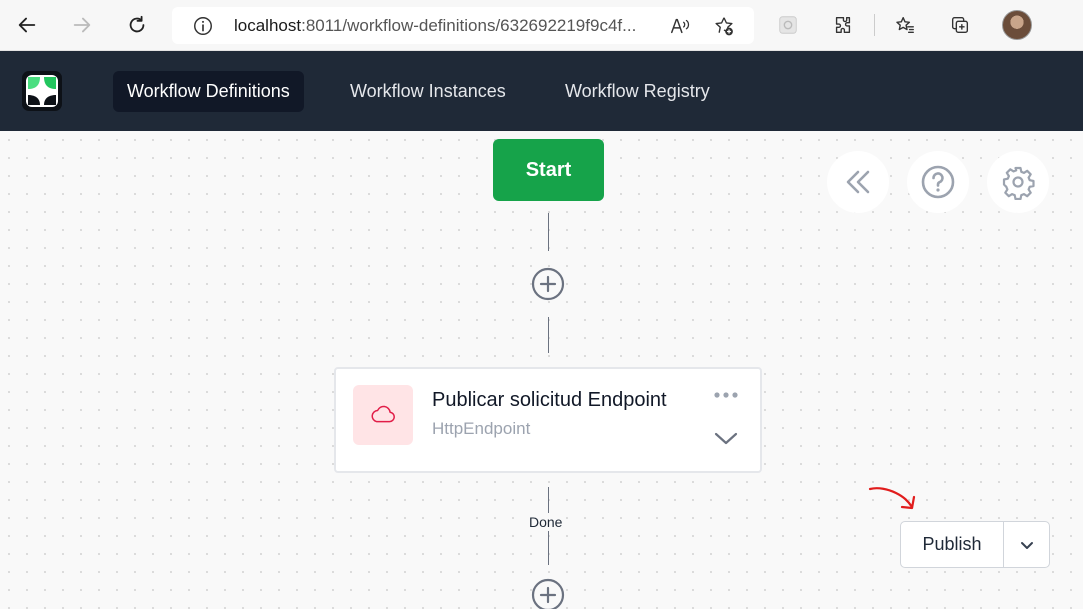 The width and height of the screenshot is (1083, 609). What do you see at coordinates (42, 91) in the screenshot?
I see `elsa-logo` at bounding box center [42, 91].